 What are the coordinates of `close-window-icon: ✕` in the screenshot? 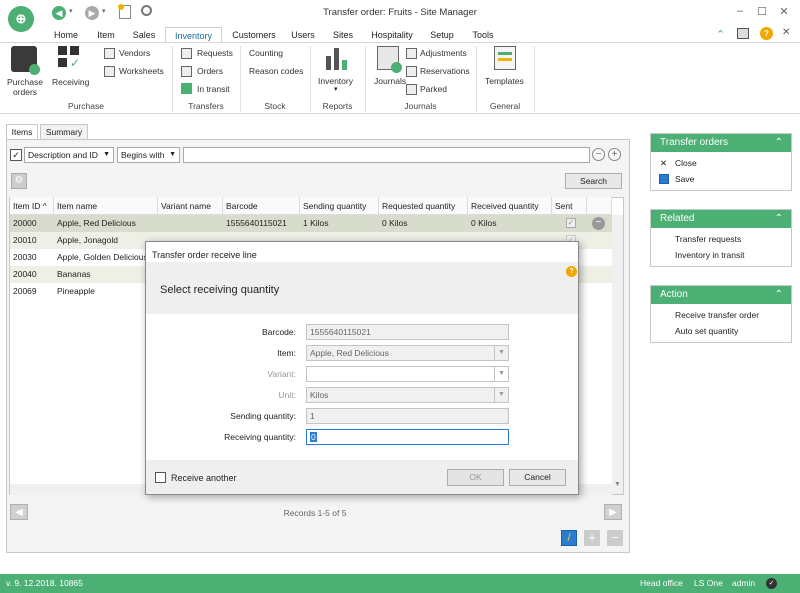 It's located at (784, 11).